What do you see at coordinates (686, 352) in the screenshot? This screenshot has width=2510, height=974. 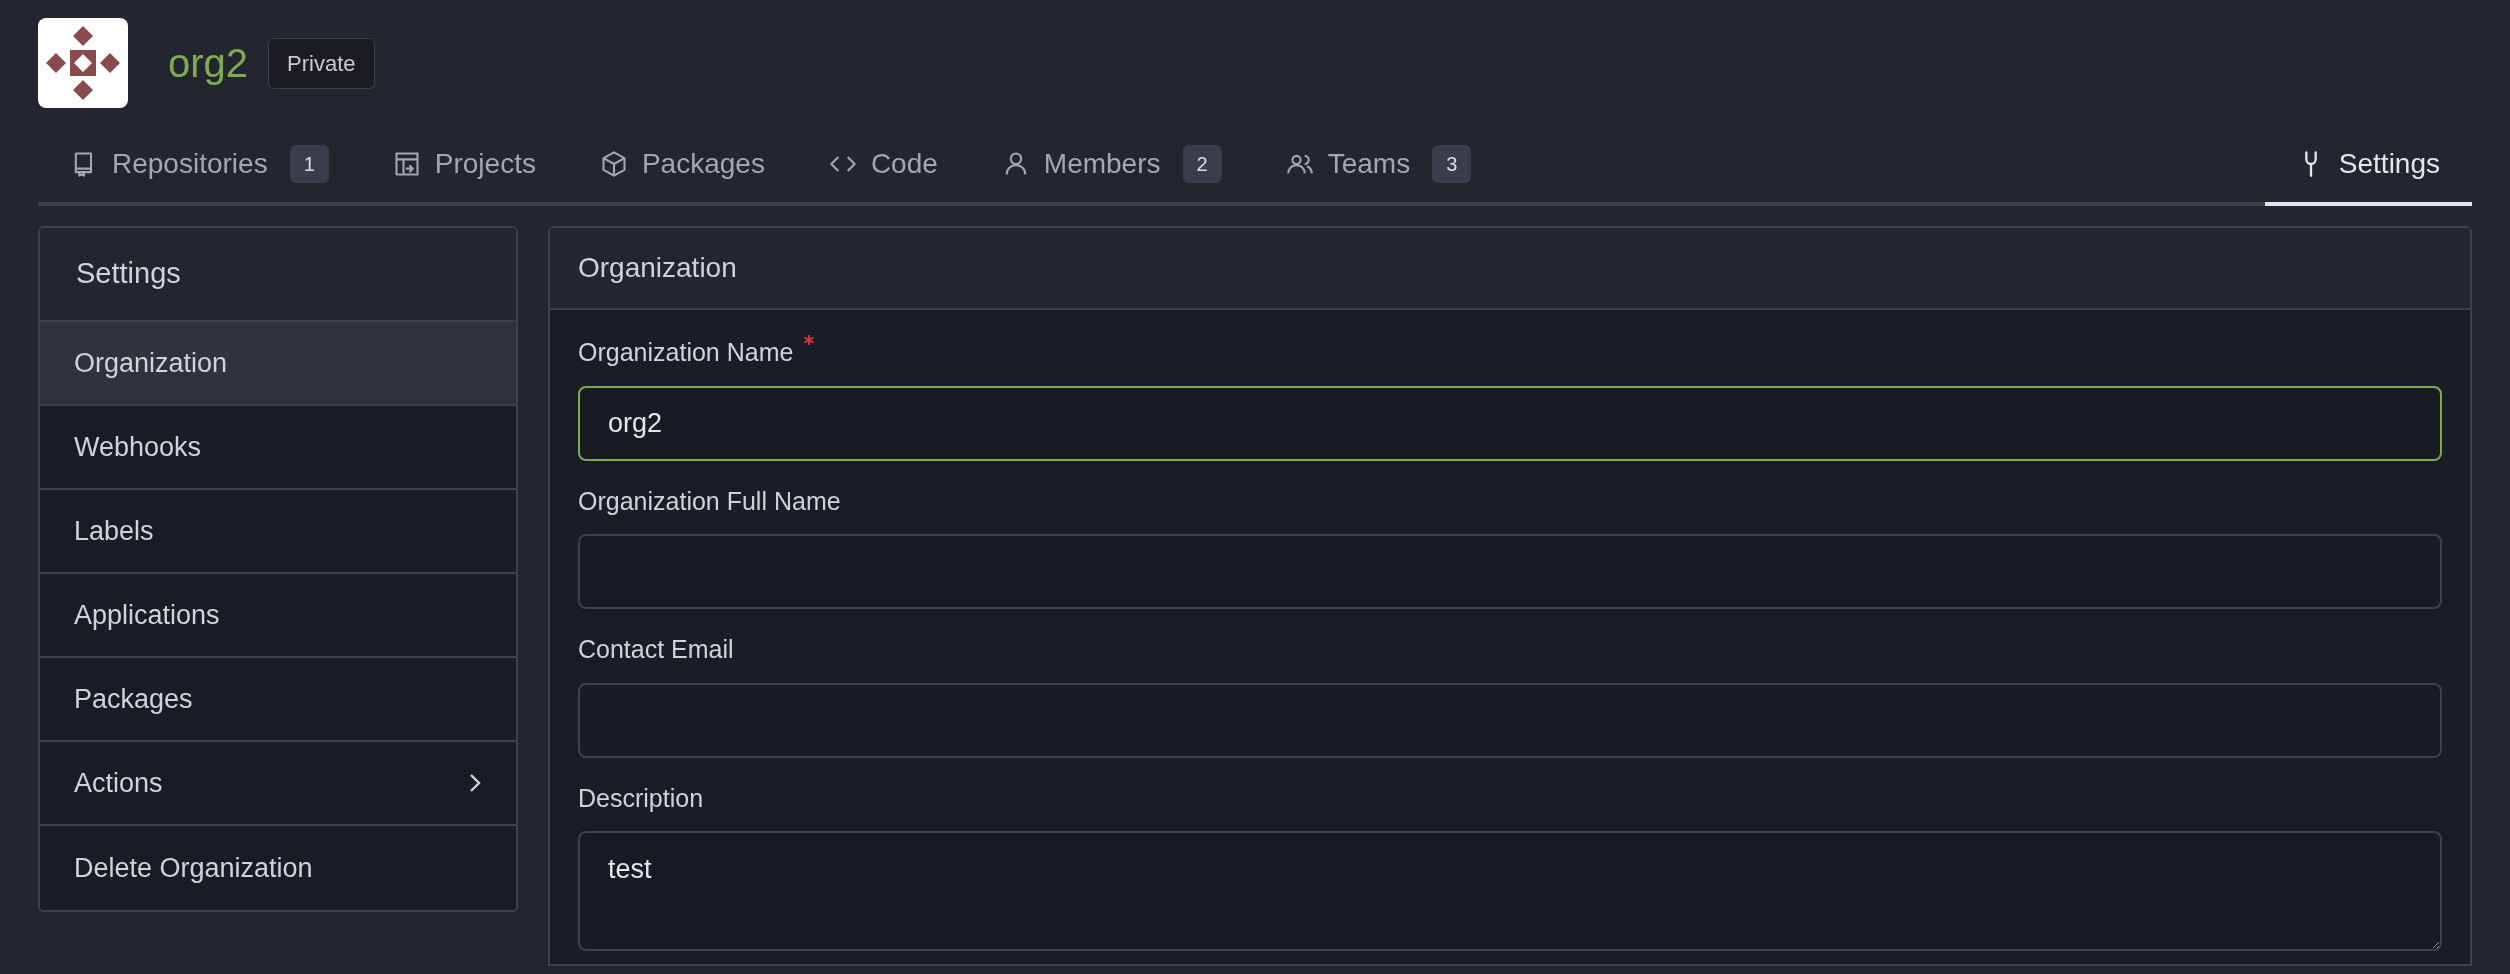 I see `field-label: Organization Name` at bounding box center [686, 352].